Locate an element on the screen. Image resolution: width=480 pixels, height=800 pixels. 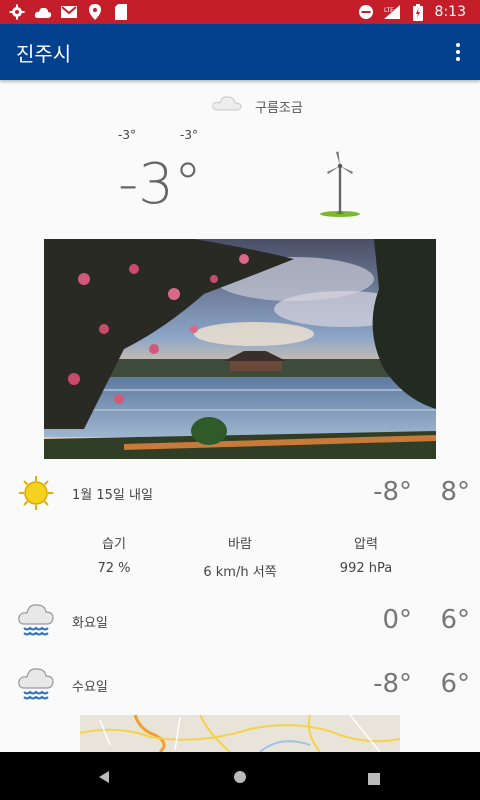
forecast-day-label: 1월 15일 내일 is located at coordinates (112, 495).